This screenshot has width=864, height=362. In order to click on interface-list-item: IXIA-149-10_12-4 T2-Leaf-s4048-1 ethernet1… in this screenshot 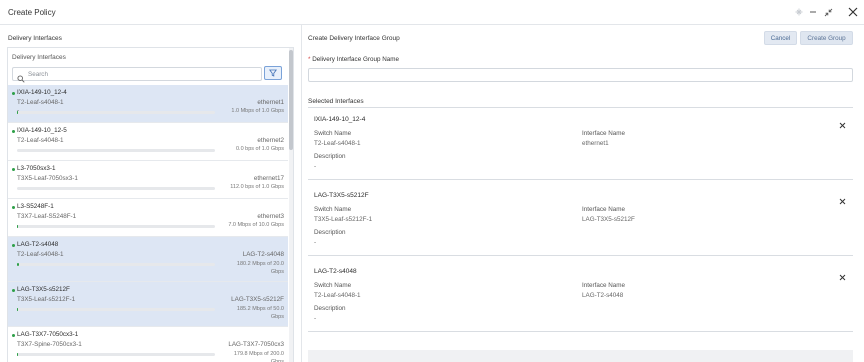, I will do `click(148, 104)`.